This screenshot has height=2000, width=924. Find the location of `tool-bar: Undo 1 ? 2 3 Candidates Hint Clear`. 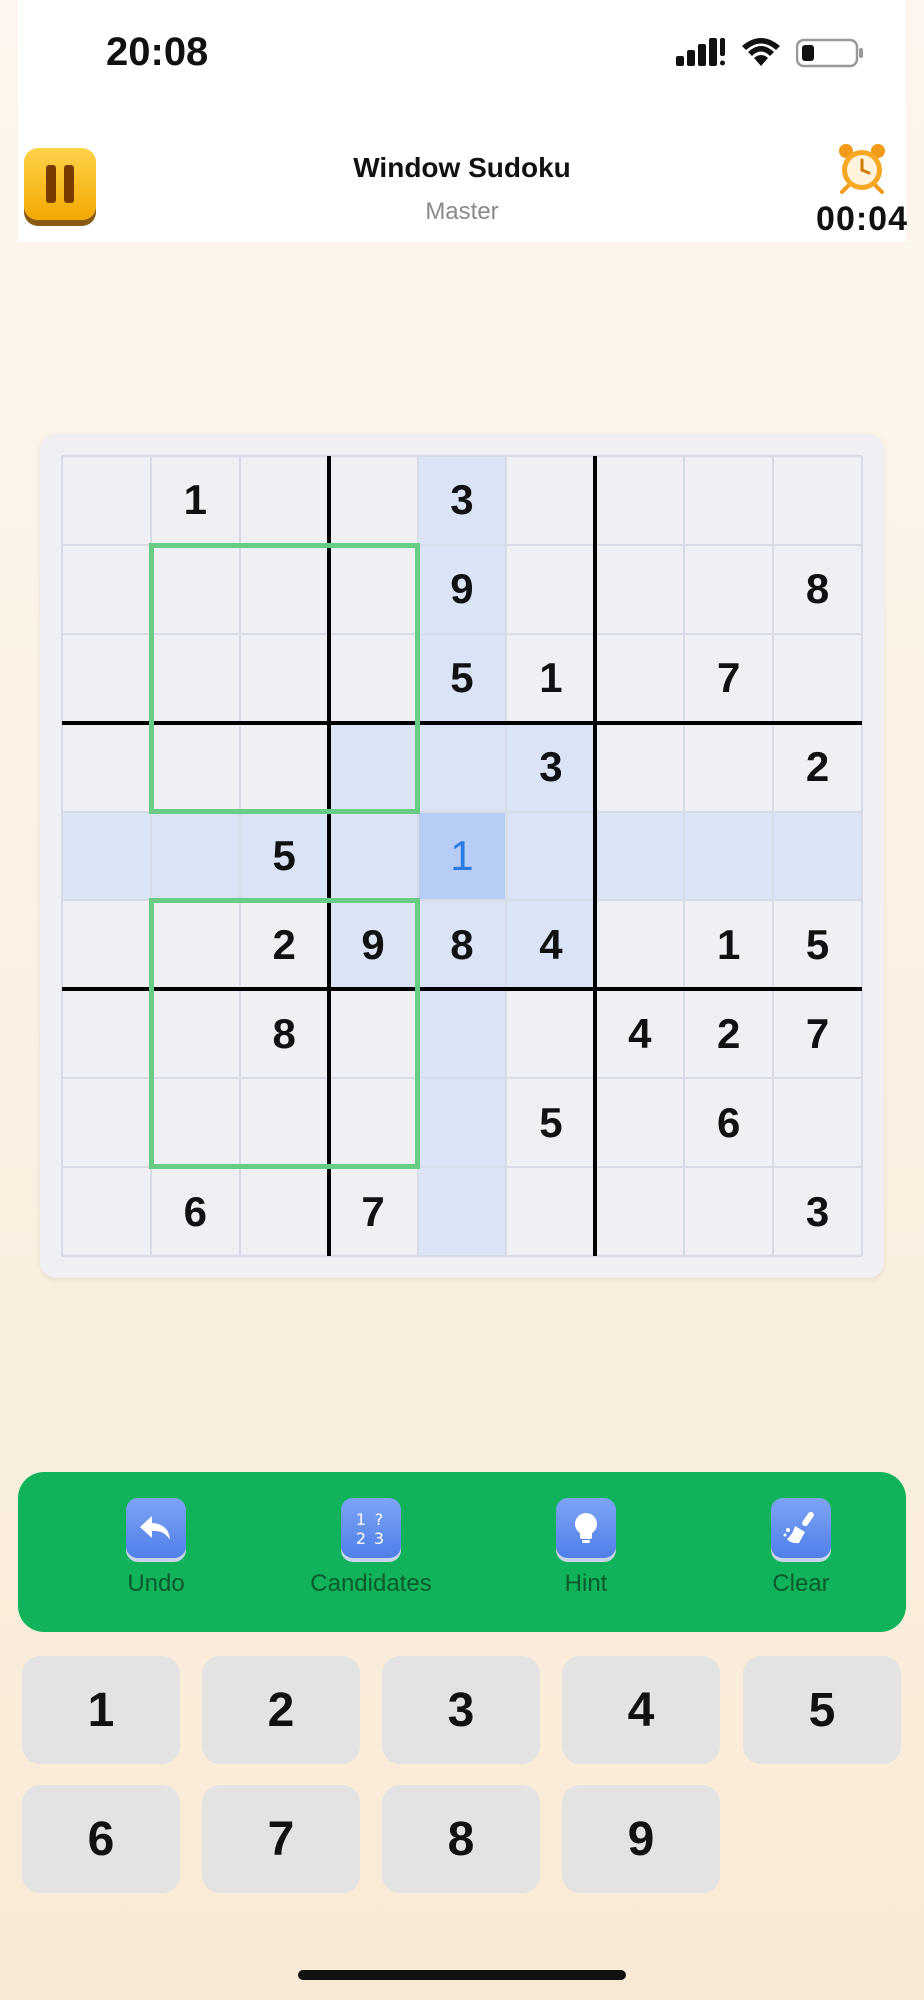

tool-bar: Undo 1 ? 2 3 Candidates Hint Clear is located at coordinates (462, 1552).